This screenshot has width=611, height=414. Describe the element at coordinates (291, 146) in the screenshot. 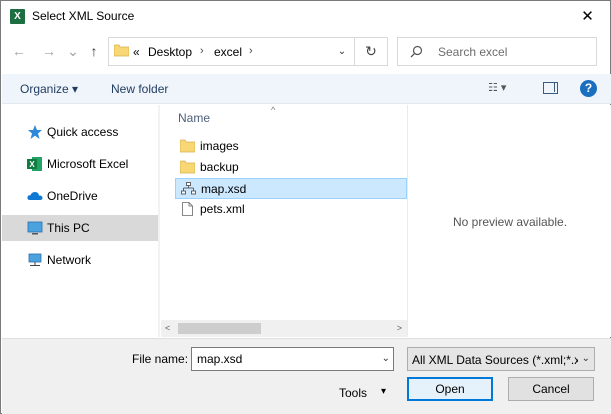

I see `file-row-images: images` at that location.